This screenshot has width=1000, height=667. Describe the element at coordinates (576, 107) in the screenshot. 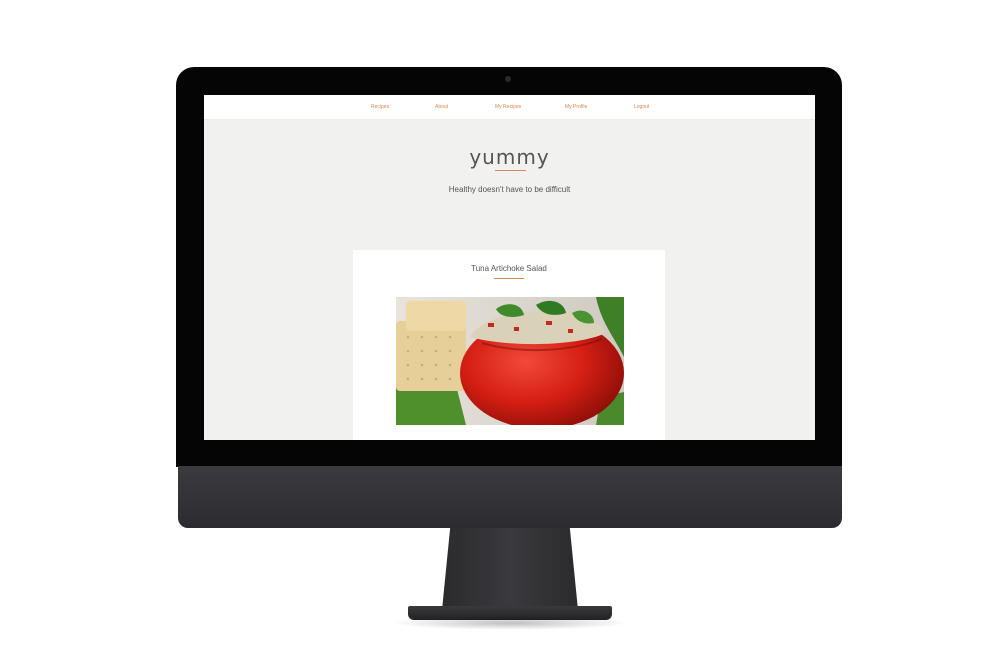

I see `nav-item-my-profile: My Profile` at that location.